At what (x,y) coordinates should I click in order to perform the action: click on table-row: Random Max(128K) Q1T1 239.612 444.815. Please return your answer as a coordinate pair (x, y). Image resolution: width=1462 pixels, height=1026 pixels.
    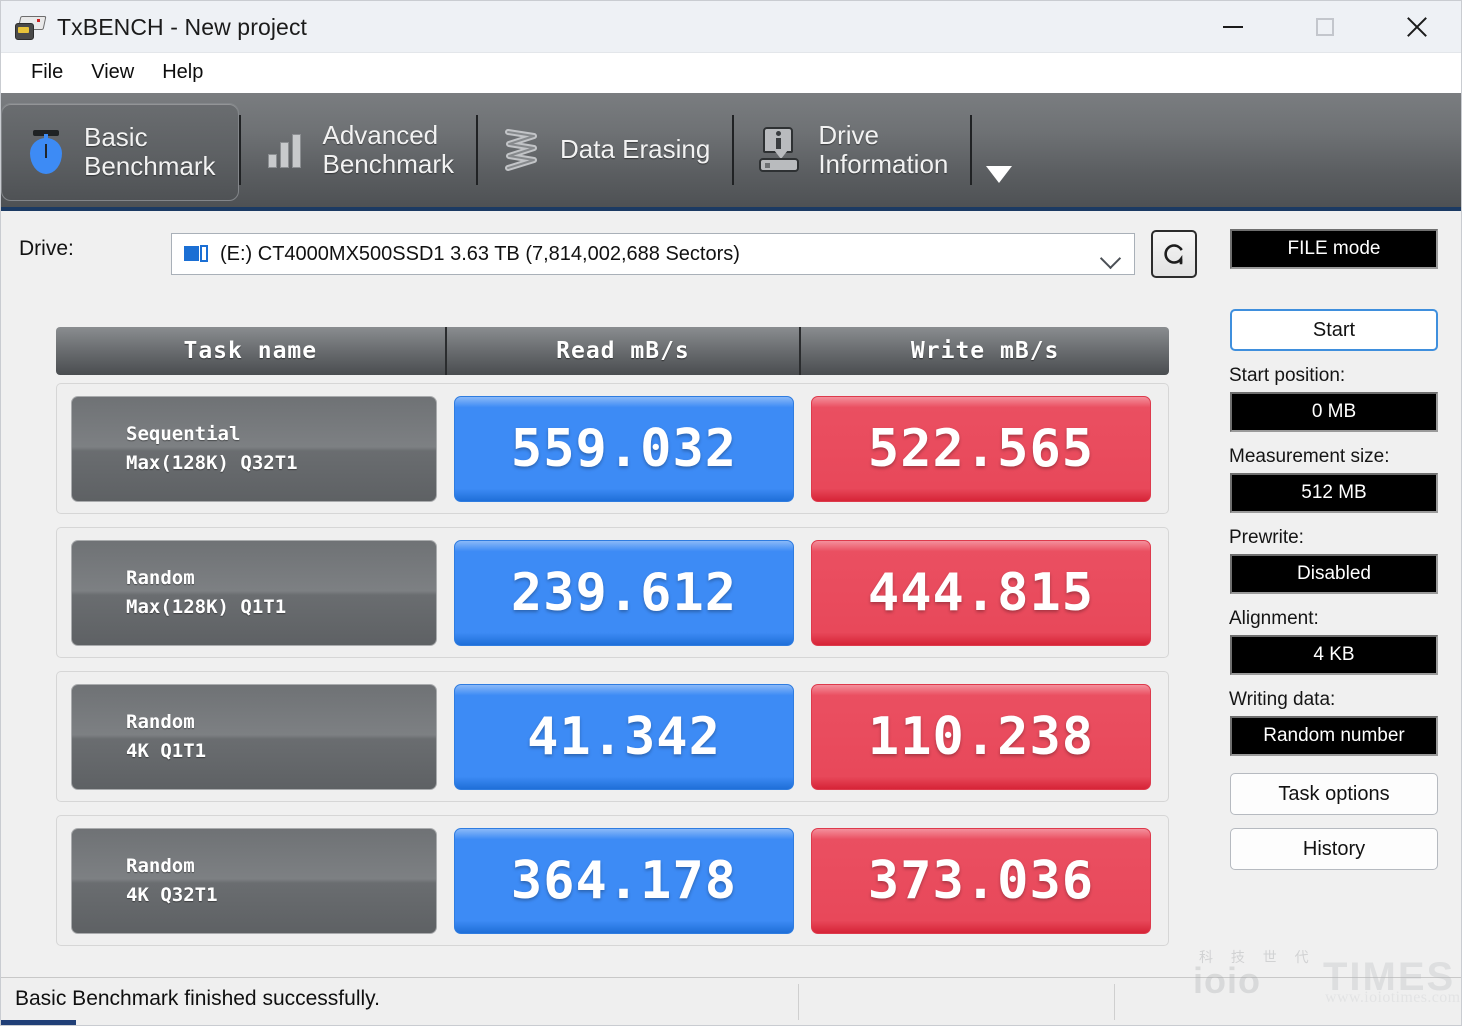
    Looking at the image, I should click on (612, 592).